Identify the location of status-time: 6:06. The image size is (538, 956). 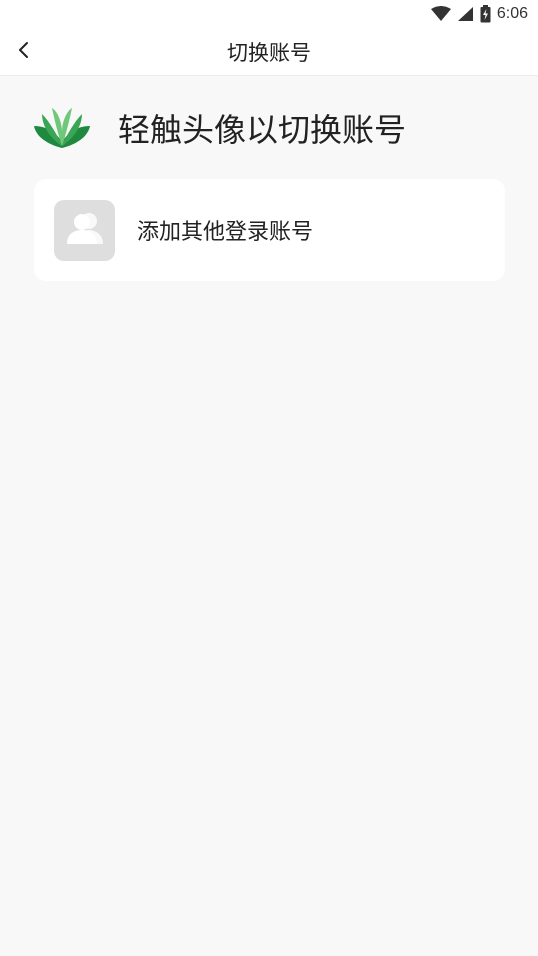
(512, 13).